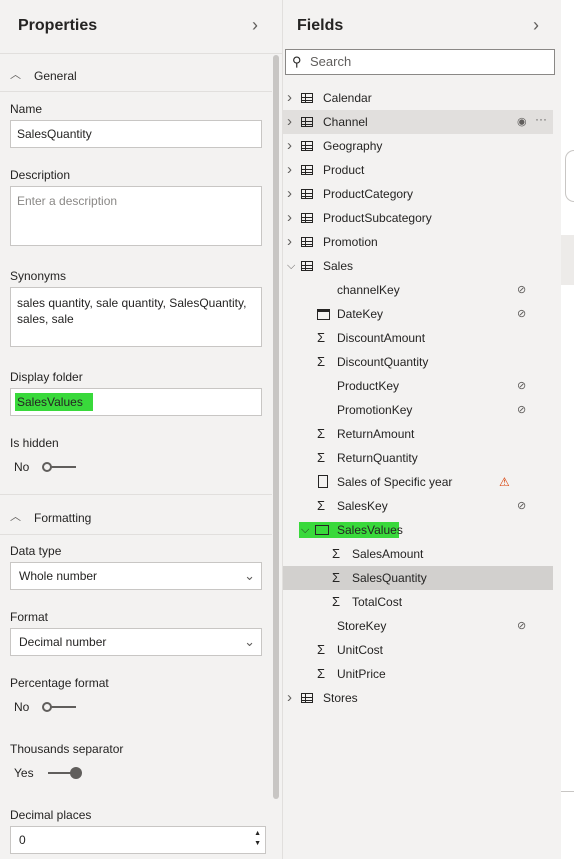 This screenshot has width=574, height=859. What do you see at coordinates (522, 122) in the screenshot?
I see `eye-icon: ◉` at bounding box center [522, 122].